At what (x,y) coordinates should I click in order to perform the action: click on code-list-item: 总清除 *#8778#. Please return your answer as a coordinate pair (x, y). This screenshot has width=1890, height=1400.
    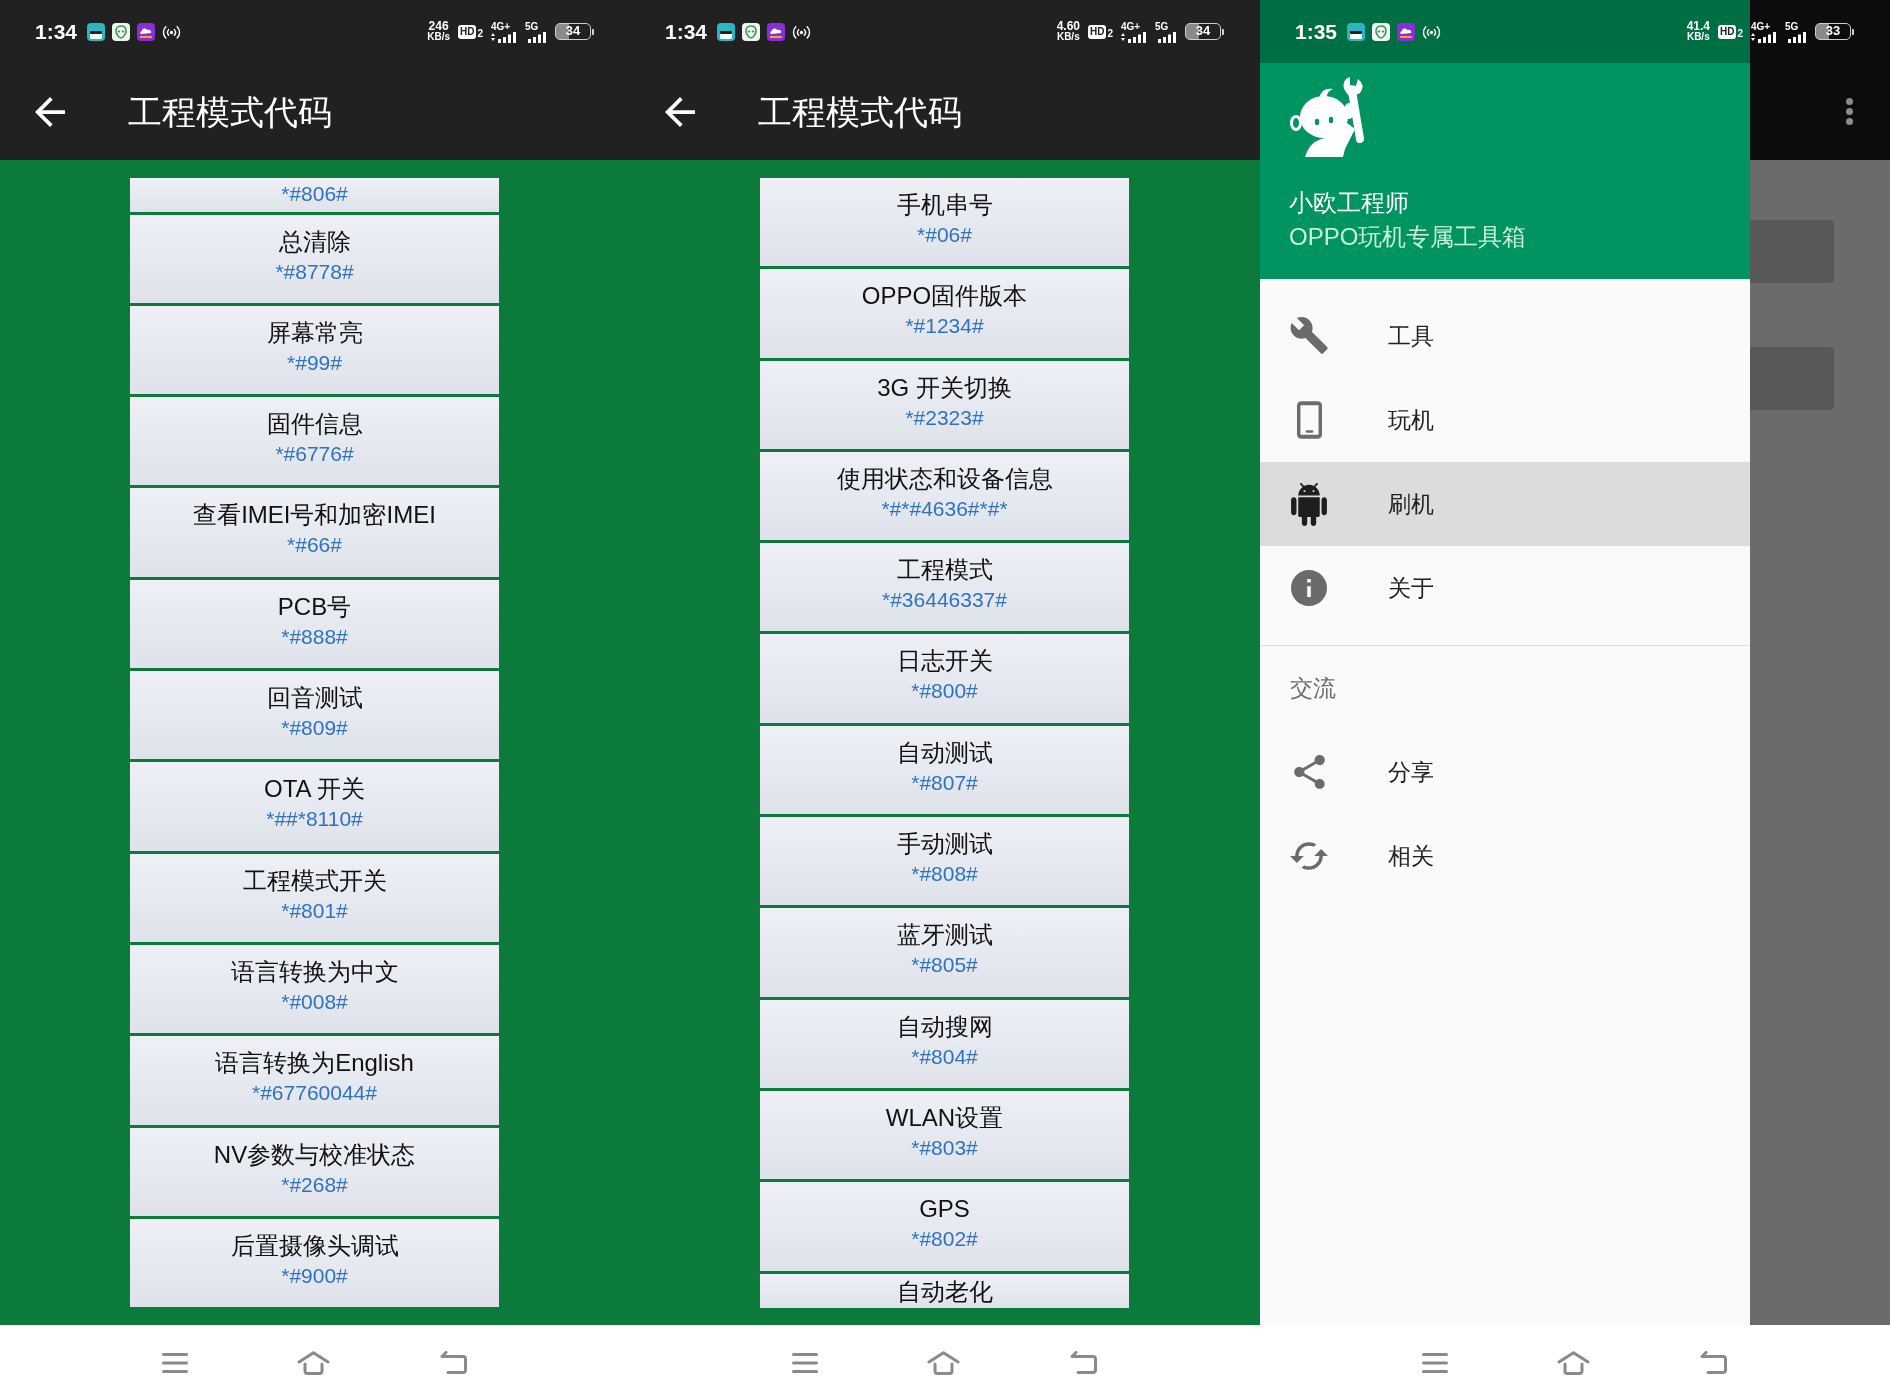
    Looking at the image, I should click on (314, 258).